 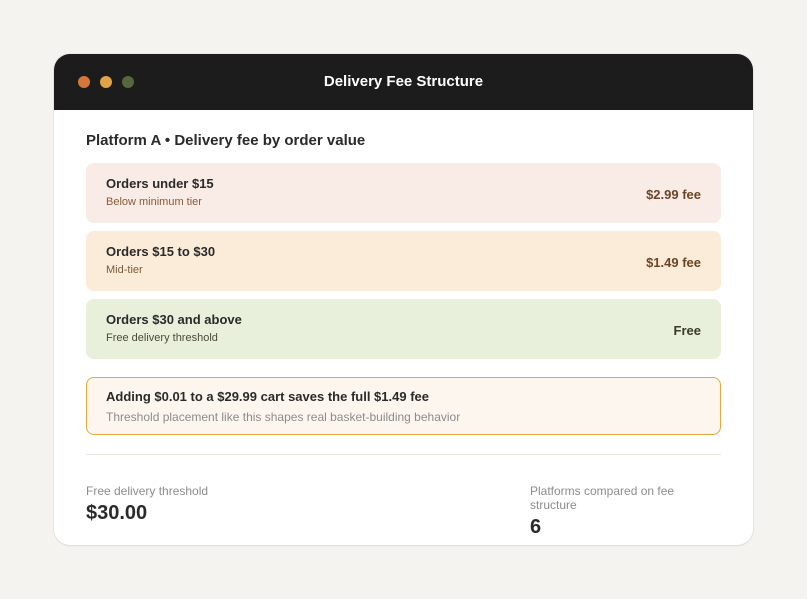 I want to click on title-bar: Delivery Fee Structure, so click(x=403, y=82).